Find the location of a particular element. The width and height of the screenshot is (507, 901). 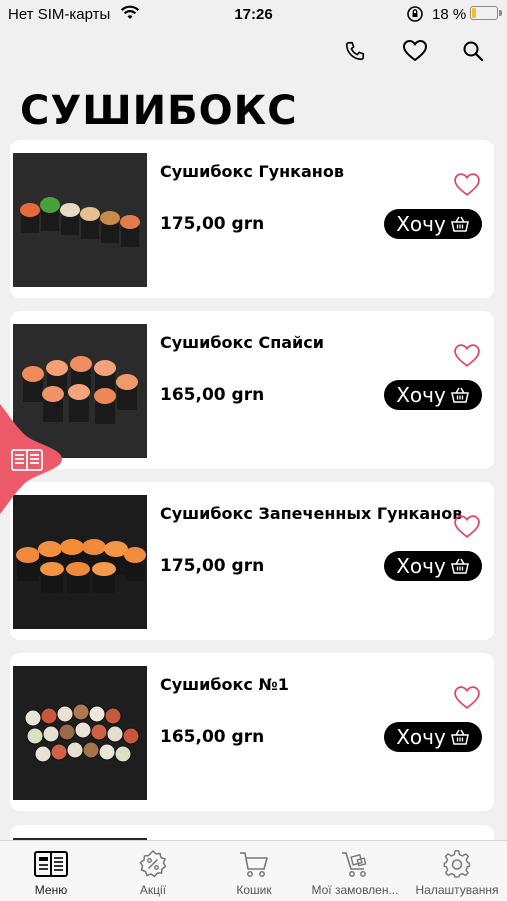

gear-icon is located at coordinates (457, 864).